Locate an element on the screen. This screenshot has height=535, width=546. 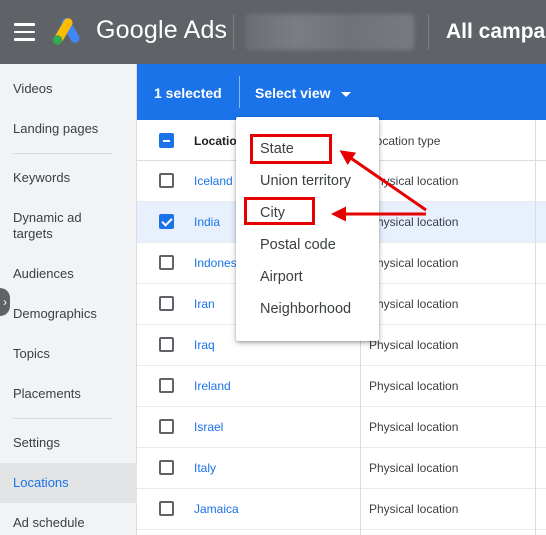
selected-count: 1 selected is located at coordinates (188, 93).